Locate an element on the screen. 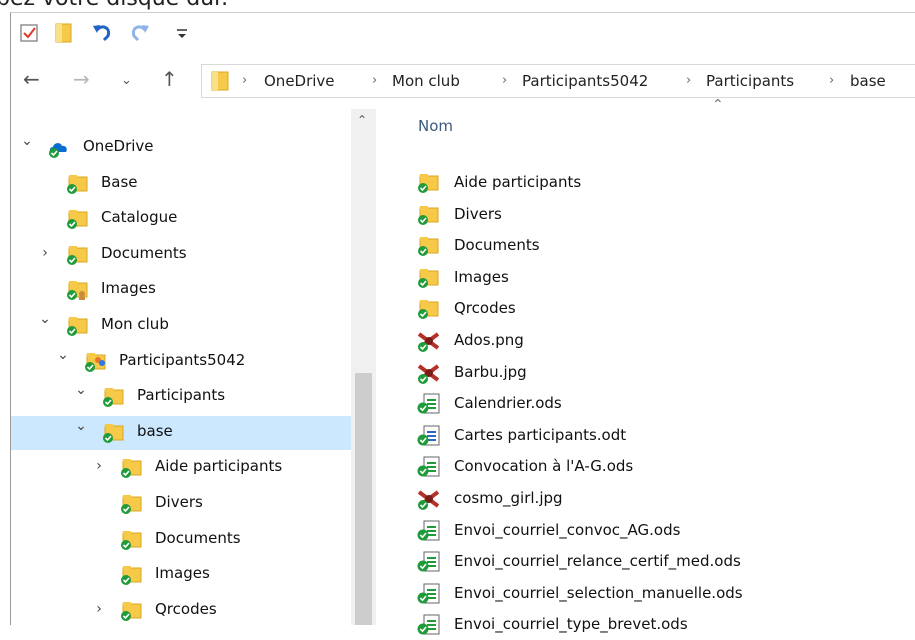 This screenshot has width=915, height=640. recent-locations-chevron-icon: ⌄ is located at coordinates (126, 81).